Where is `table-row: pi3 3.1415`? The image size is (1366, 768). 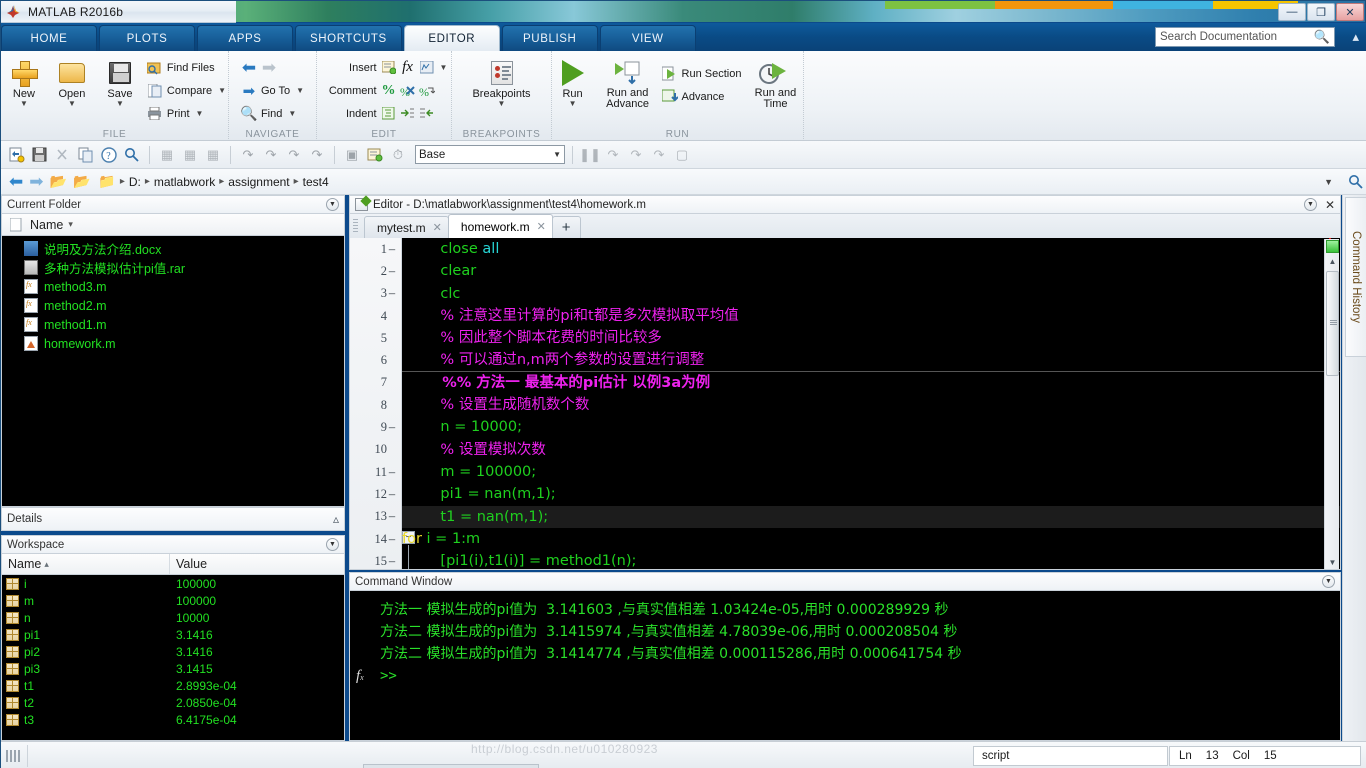
table-row: pi3 3.1415 is located at coordinates (173, 668).